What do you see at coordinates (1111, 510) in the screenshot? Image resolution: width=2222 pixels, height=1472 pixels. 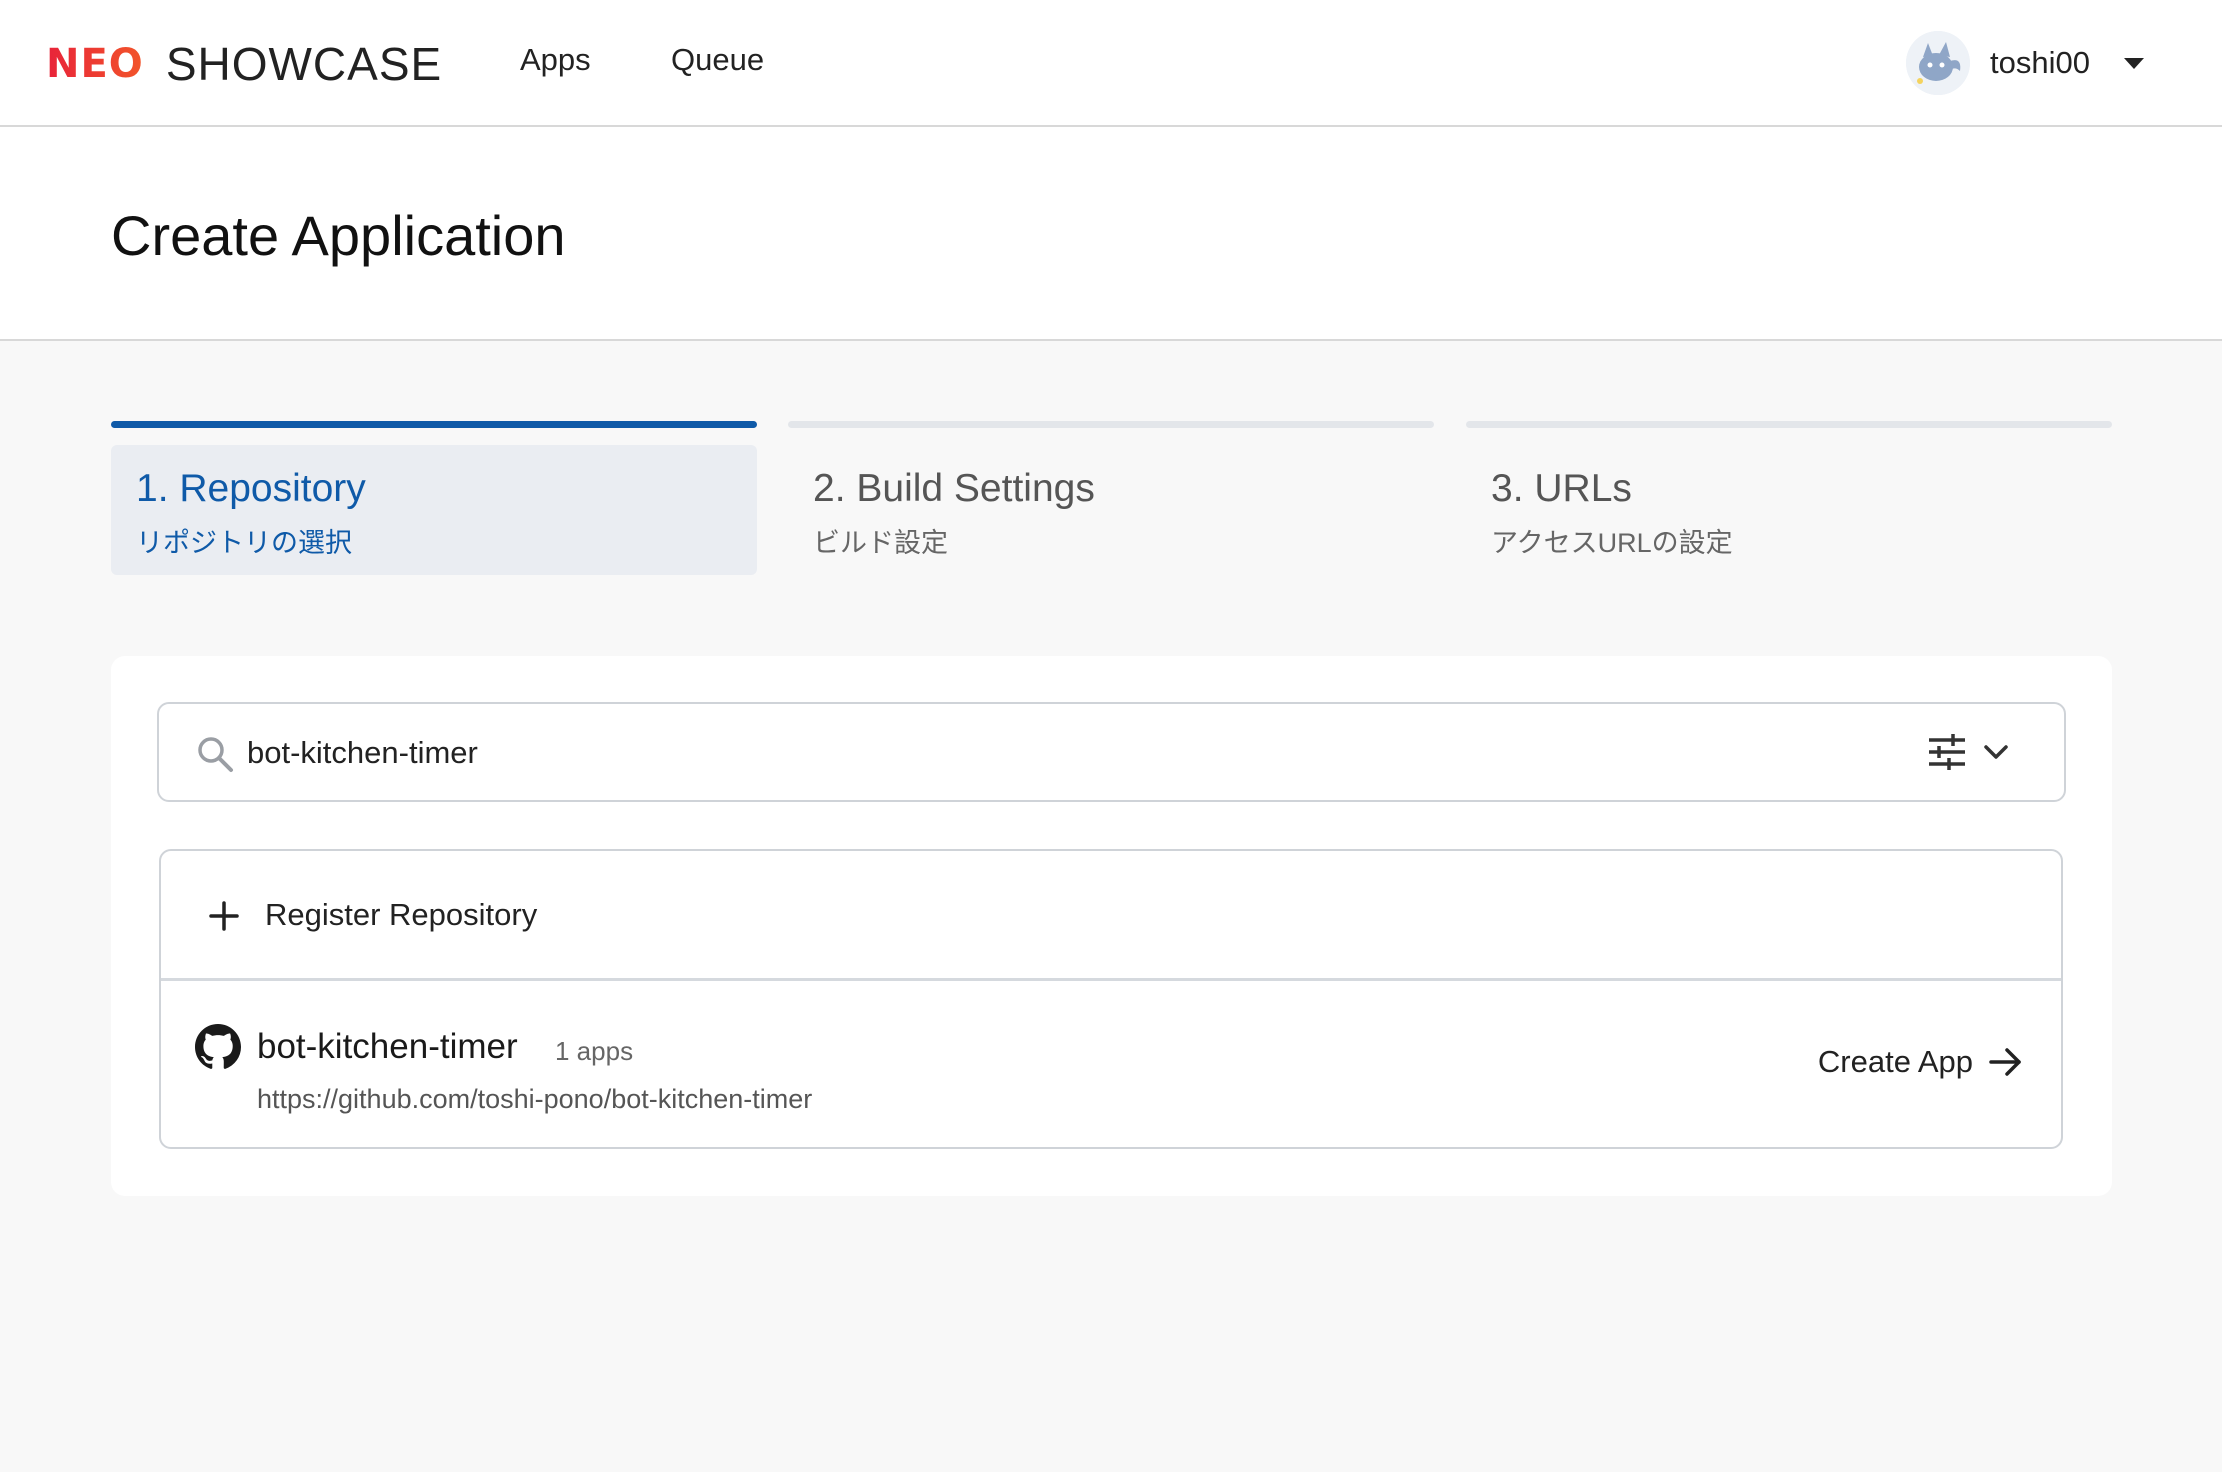 I see `step-box: 2. Build Settings ビルド設定` at bounding box center [1111, 510].